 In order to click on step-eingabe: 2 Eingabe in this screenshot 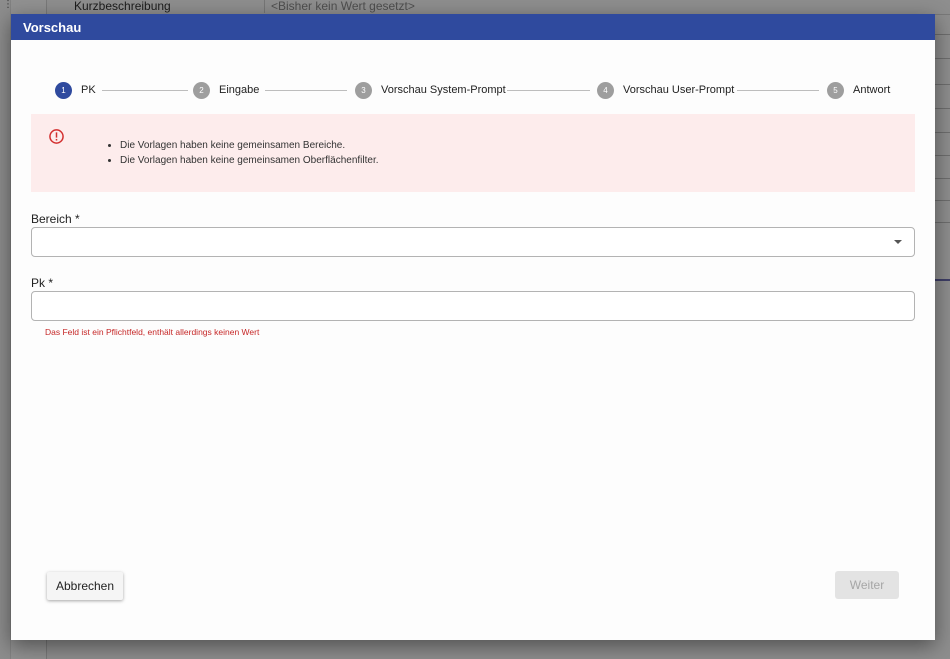, I will do `click(226, 90)`.